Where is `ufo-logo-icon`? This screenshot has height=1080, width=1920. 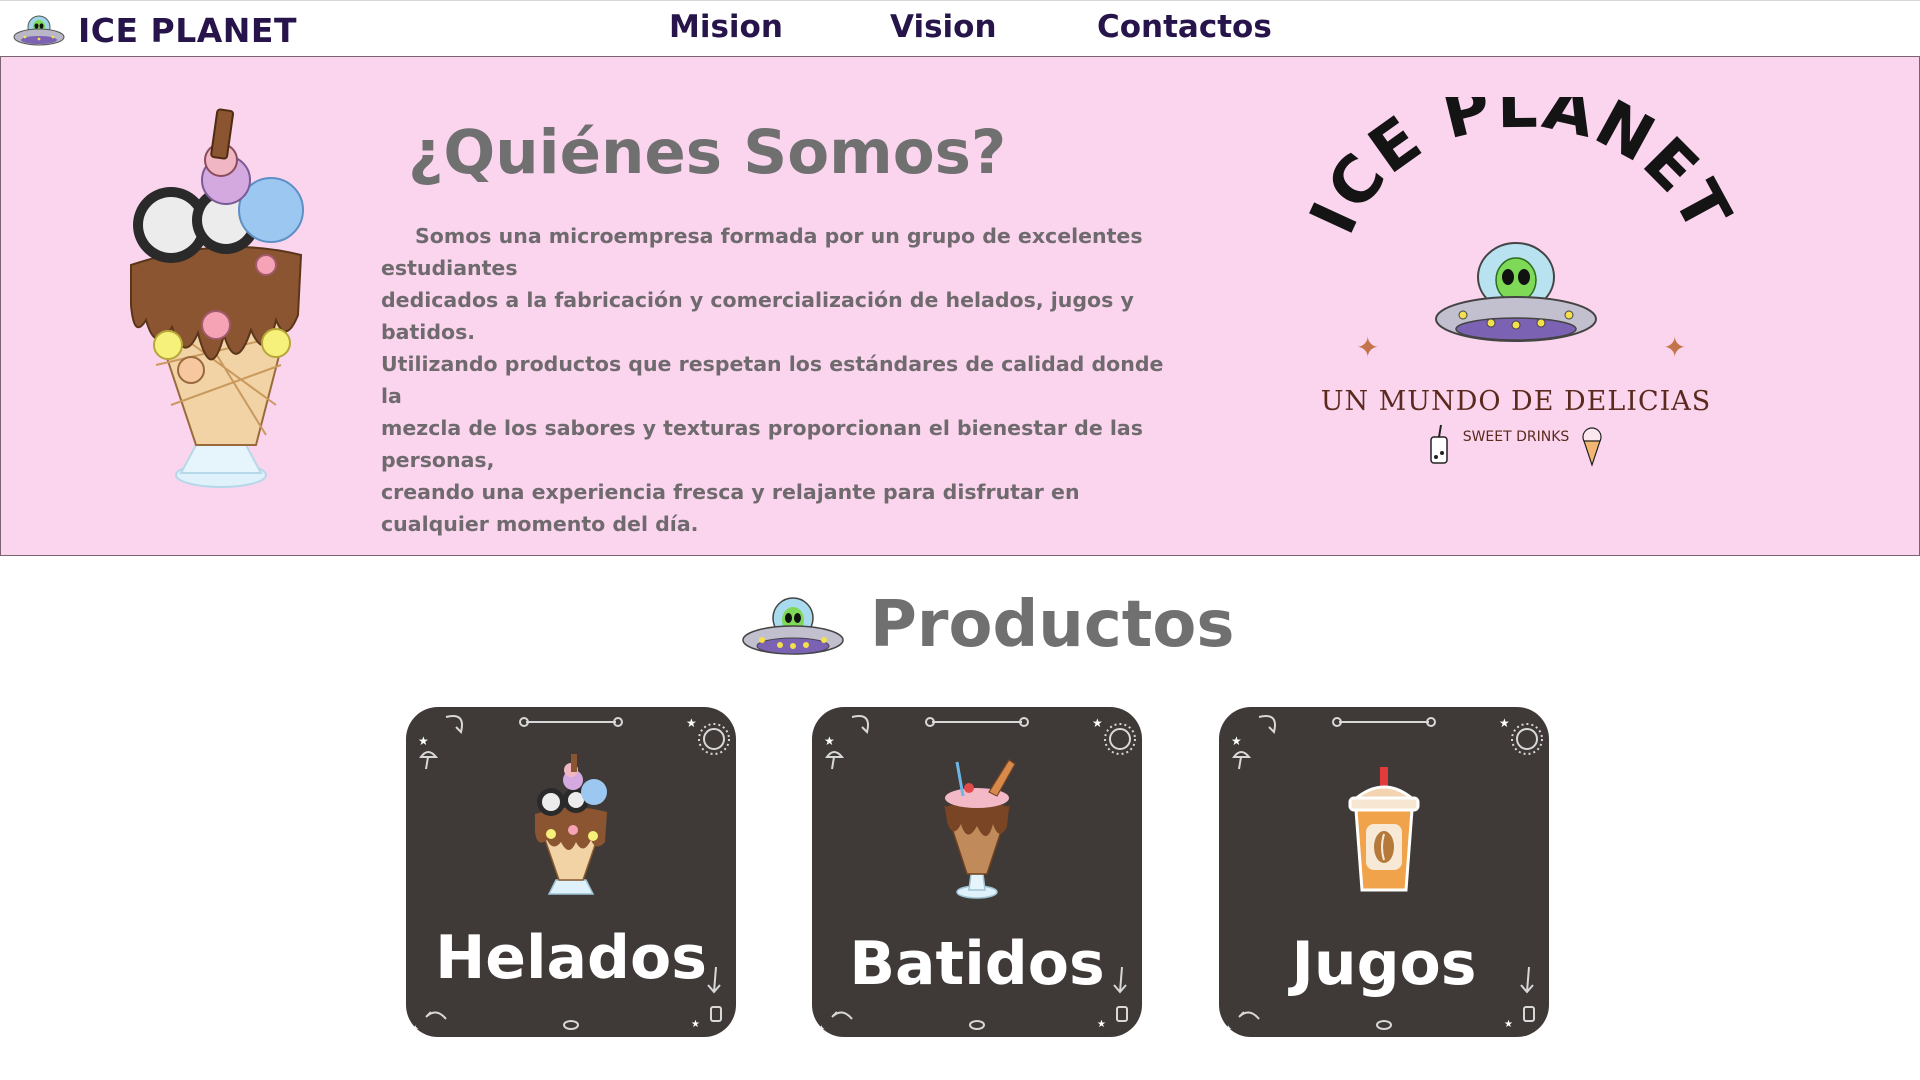
ufo-logo-icon is located at coordinates (39, 30).